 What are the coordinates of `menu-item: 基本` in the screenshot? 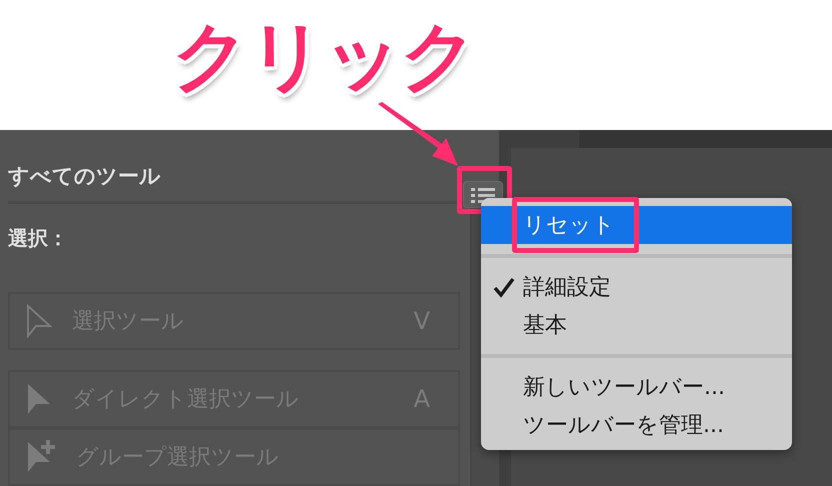 It's located at (636, 325).